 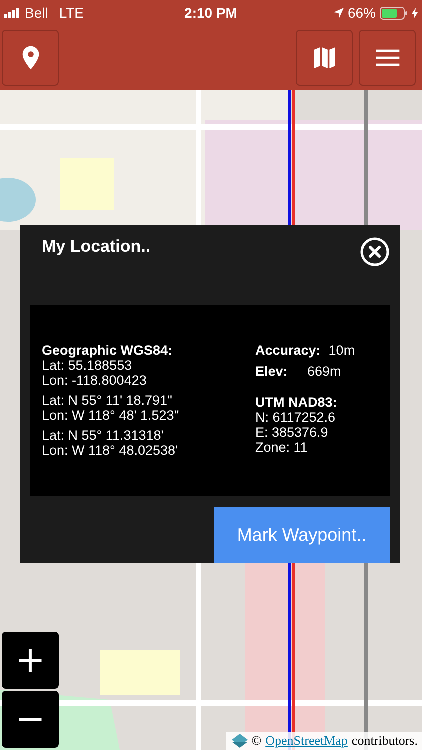 What do you see at coordinates (111, 450) in the screenshot?
I see `coordinate-text: Lon: W 118° 48.02538'` at bounding box center [111, 450].